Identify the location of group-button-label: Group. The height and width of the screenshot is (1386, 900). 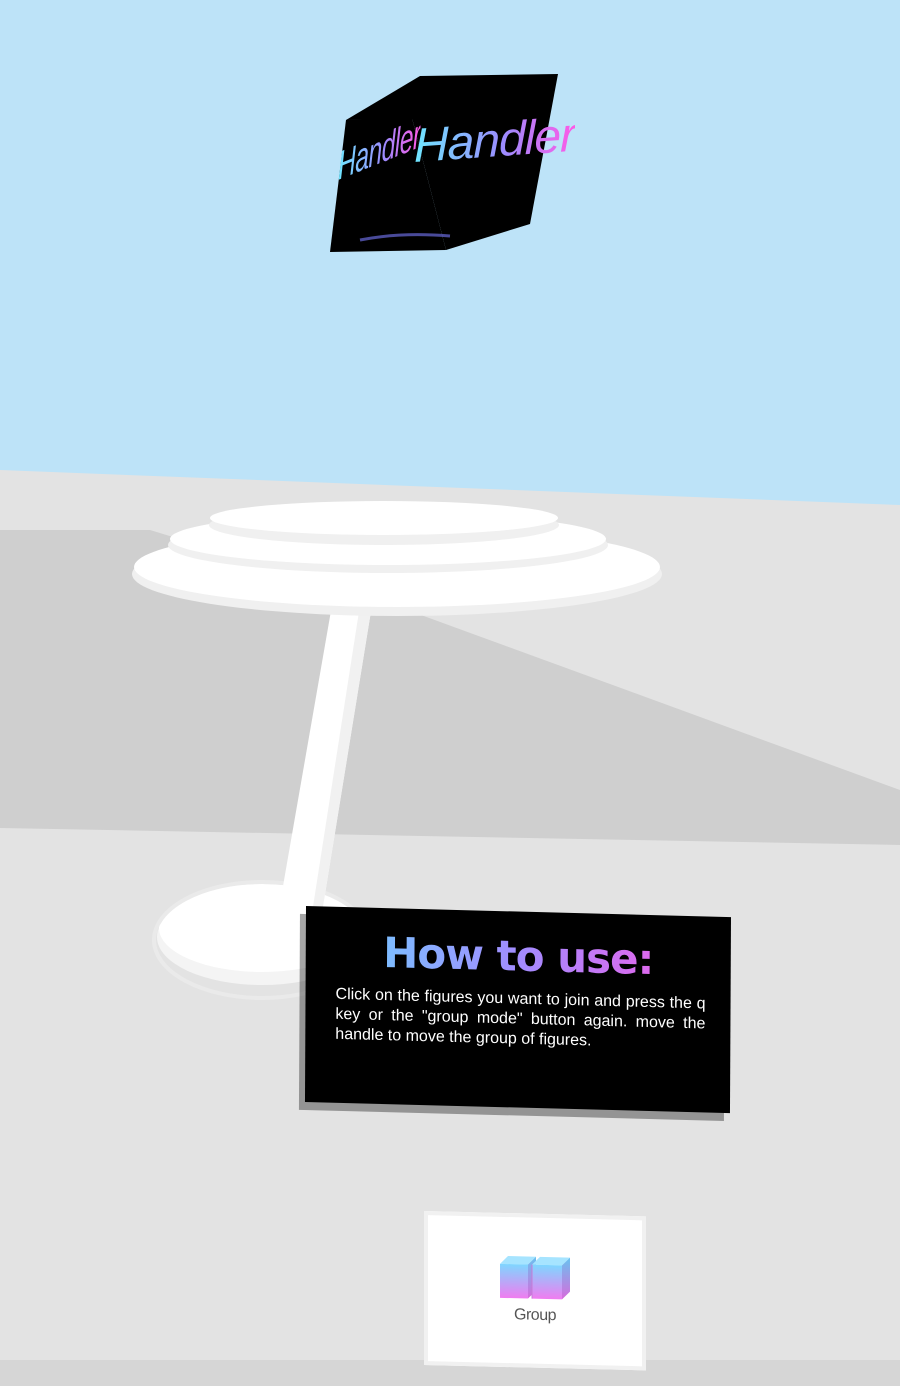
(535, 1315).